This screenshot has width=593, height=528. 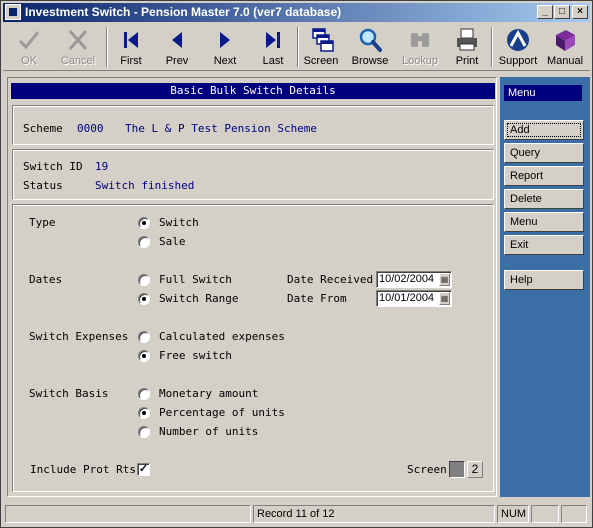 What do you see at coordinates (518, 40) in the screenshot?
I see `support-icon` at bounding box center [518, 40].